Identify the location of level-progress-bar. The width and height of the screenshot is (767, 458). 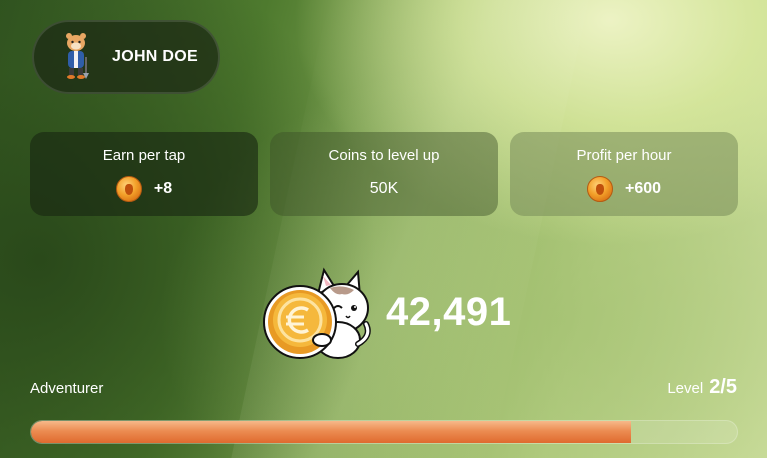
(384, 432).